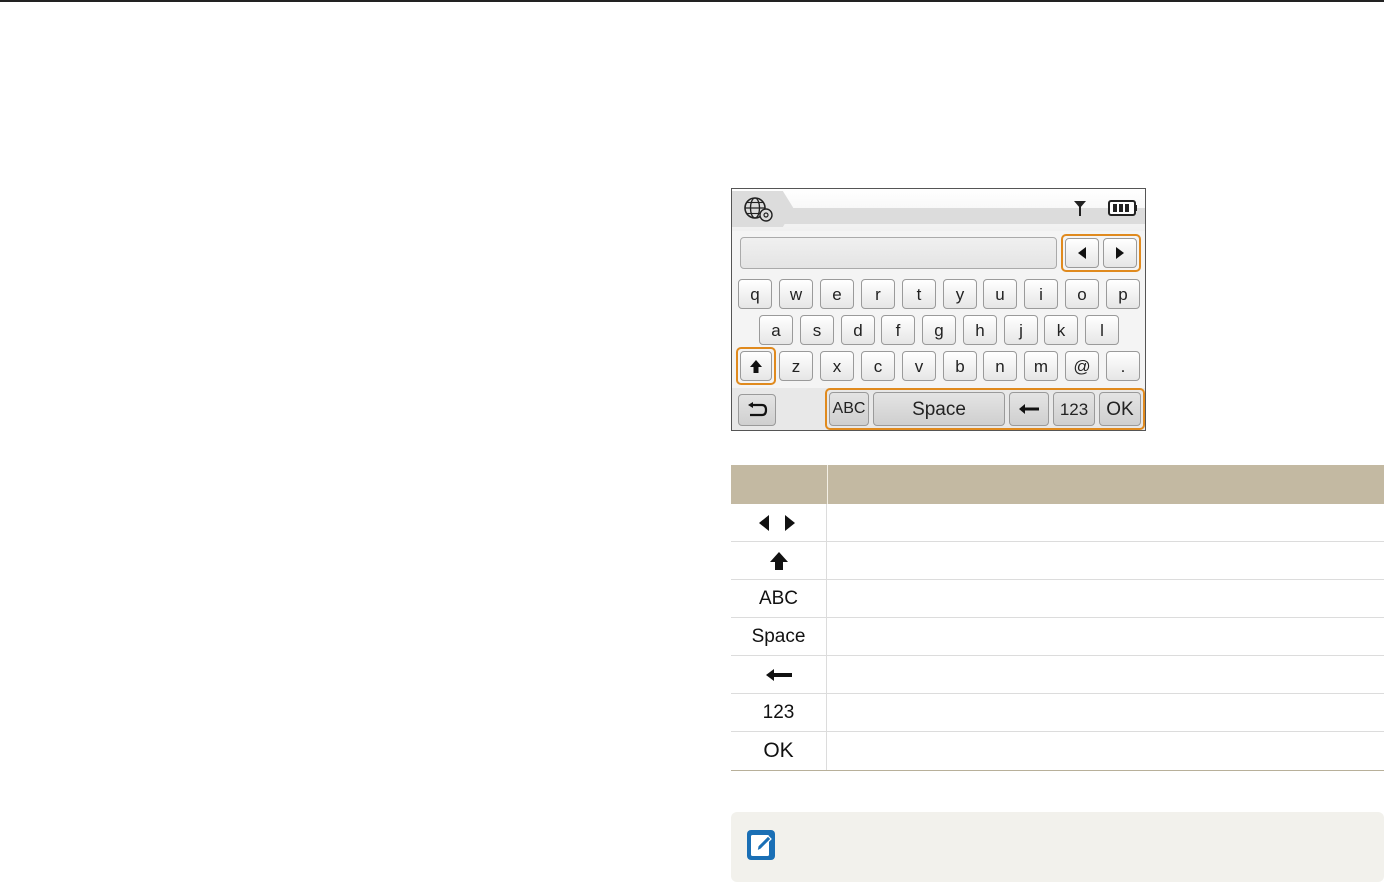  Describe the element at coordinates (1041, 294) in the screenshot. I see `key-i: i` at that location.